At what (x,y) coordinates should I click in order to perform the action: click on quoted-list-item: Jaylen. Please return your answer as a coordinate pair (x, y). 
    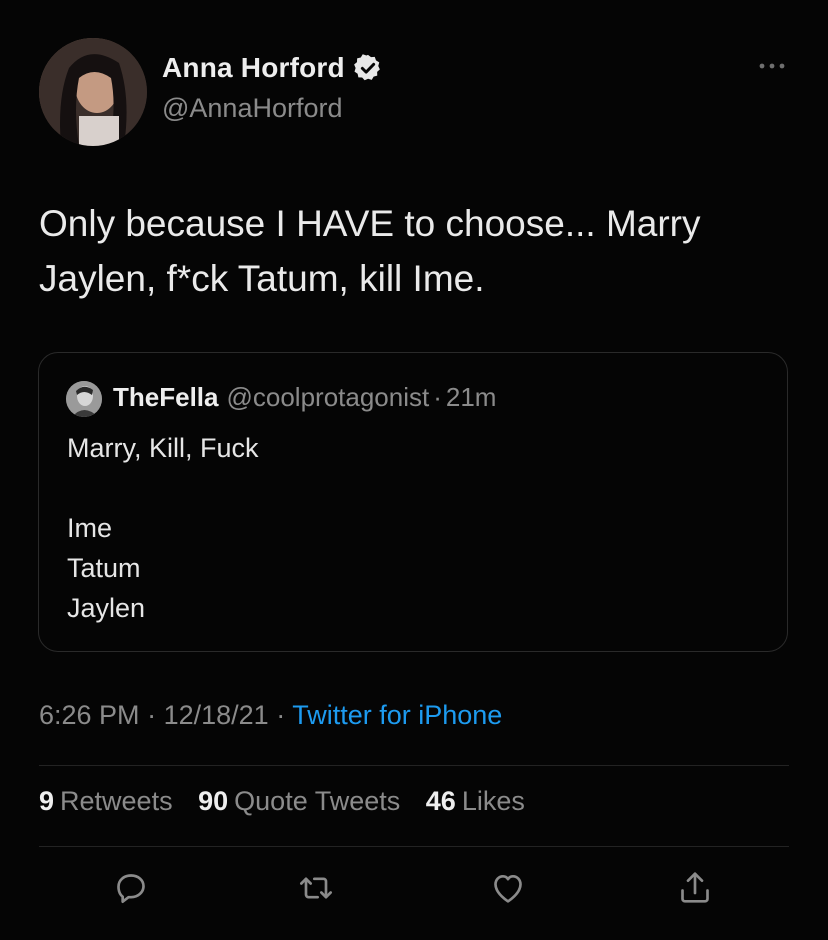
    Looking at the image, I should click on (106, 608).